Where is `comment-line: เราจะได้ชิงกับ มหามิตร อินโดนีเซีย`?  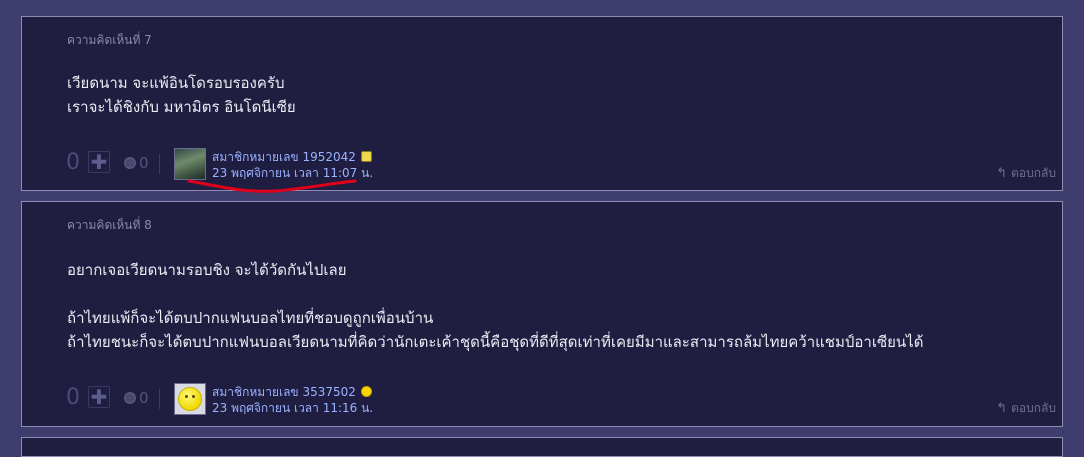
comment-line: เราจะได้ชิงกับ มหามิตร อินโดนีเซีย is located at coordinates (181, 107).